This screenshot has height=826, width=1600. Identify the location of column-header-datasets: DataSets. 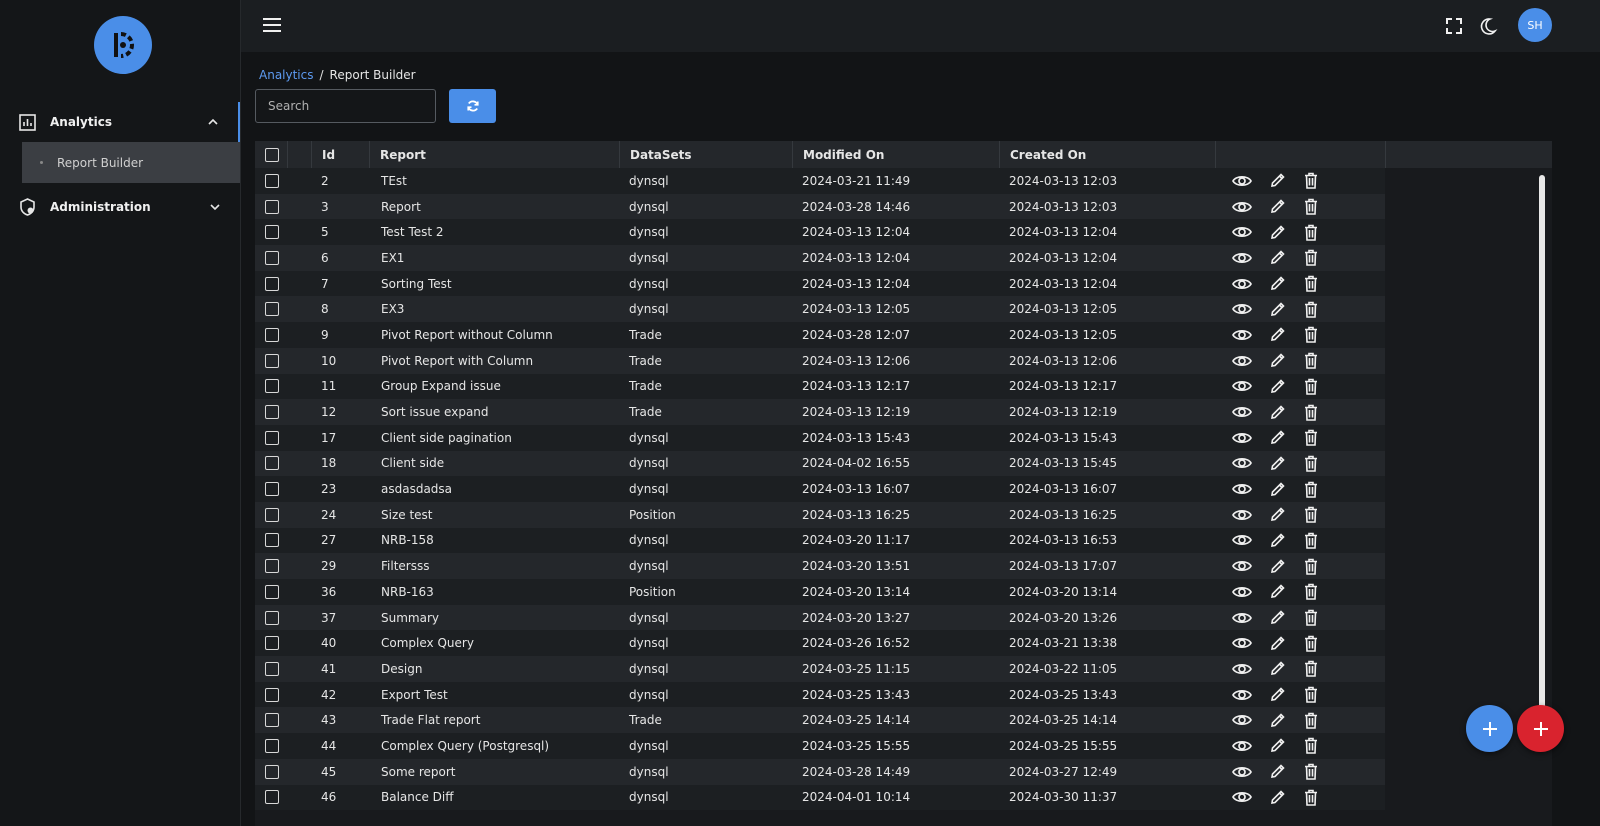
(705, 154).